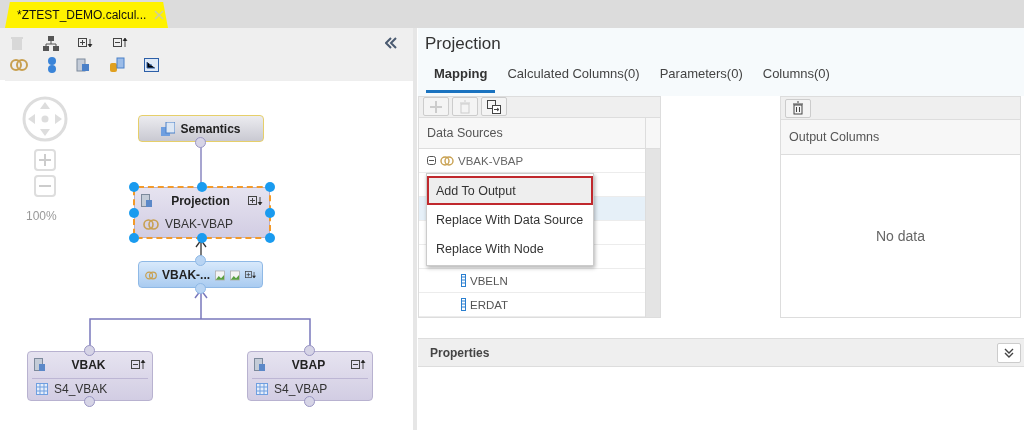  Describe the element at coordinates (199, 224) in the screenshot. I see `node-source: VBAK-VBAP` at that location.